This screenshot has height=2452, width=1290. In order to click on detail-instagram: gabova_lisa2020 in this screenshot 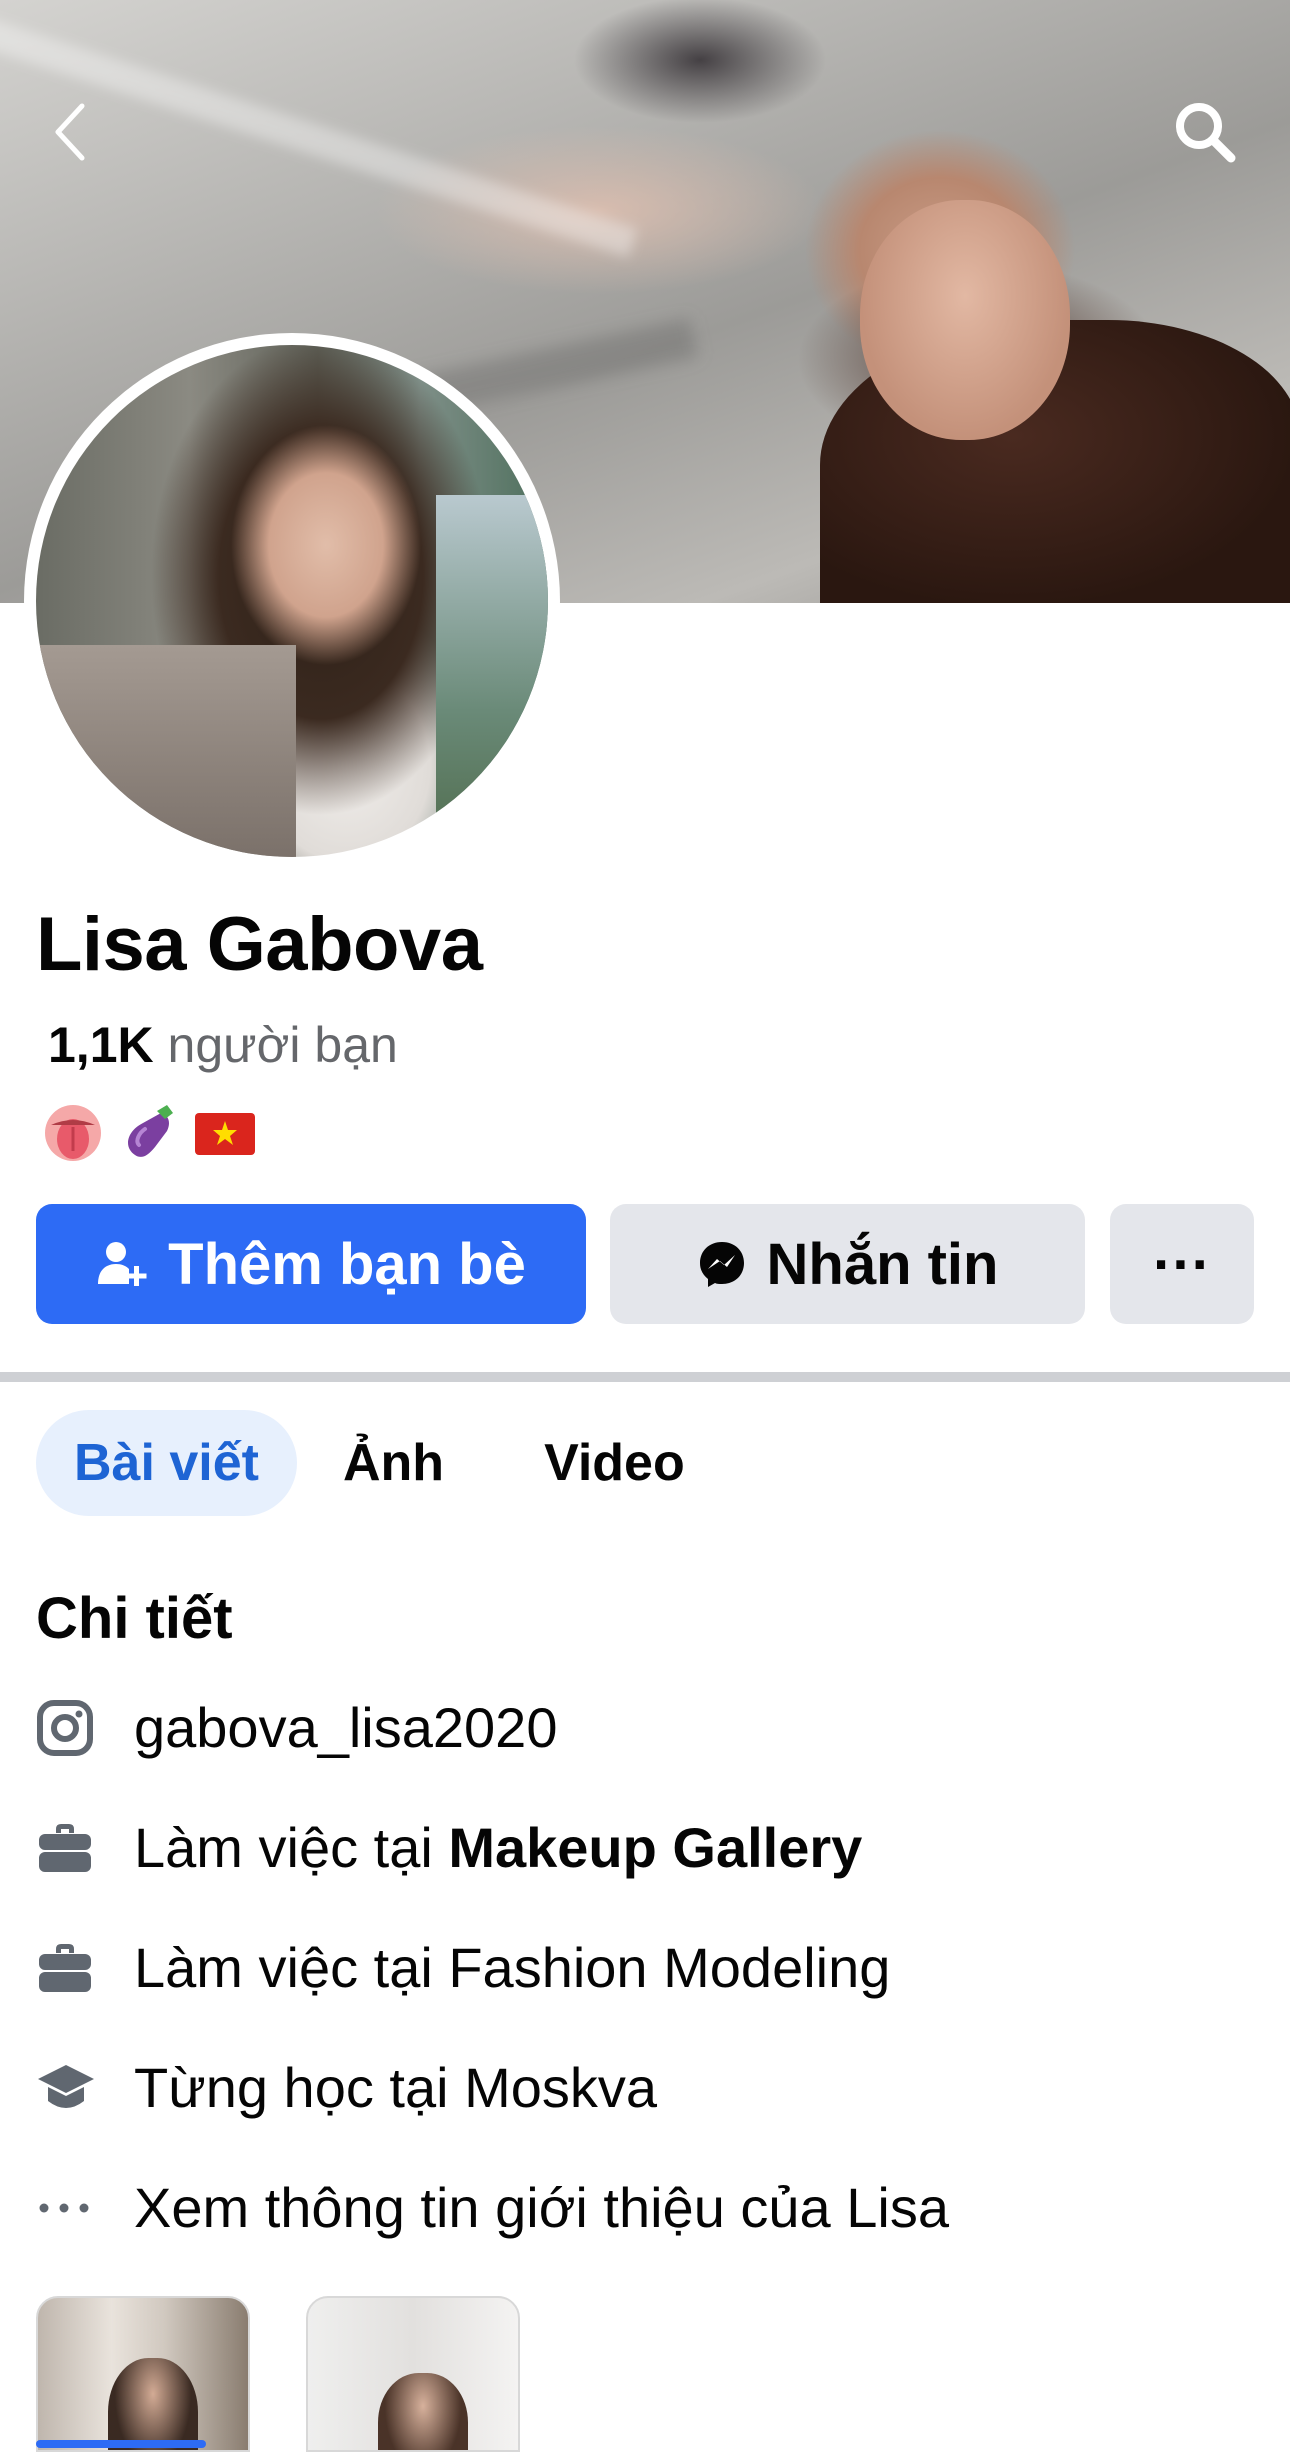, I will do `click(296, 1728)`.